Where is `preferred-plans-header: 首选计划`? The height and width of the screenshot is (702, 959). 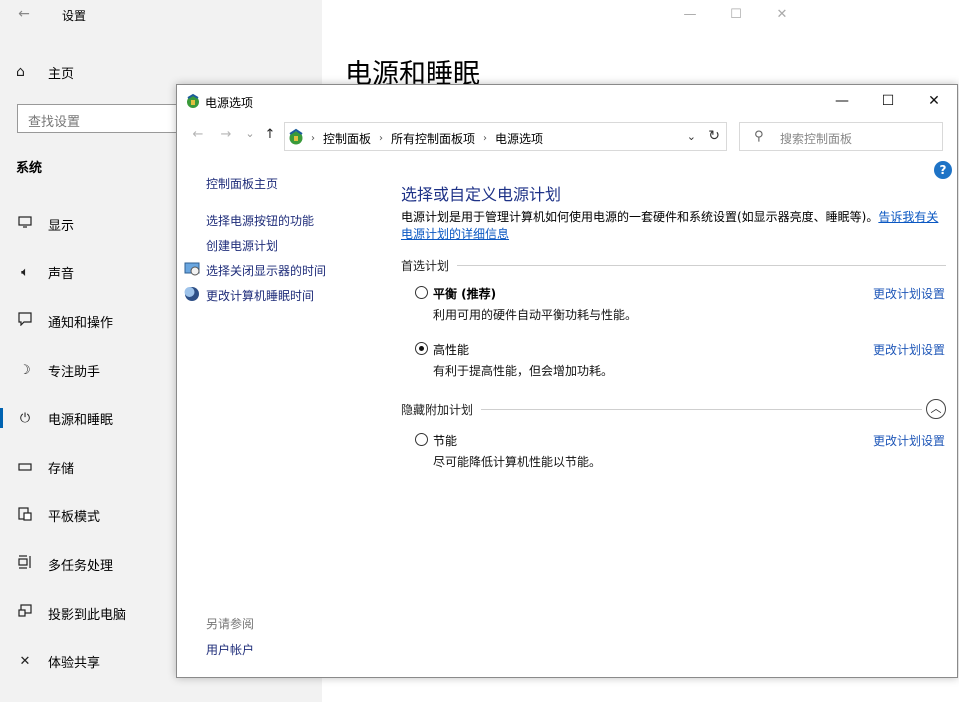 preferred-plans-header: 首选计划 is located at coordinates (673, 265).